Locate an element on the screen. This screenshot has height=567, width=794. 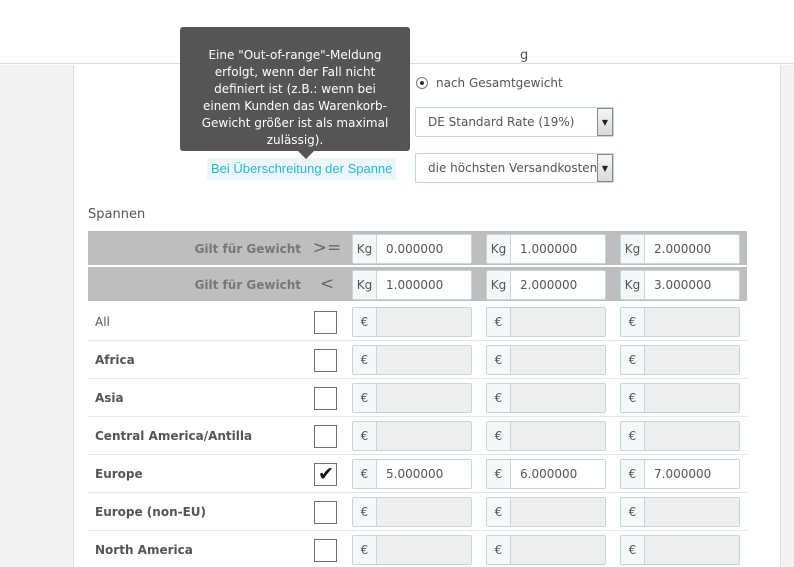
radio-label: nach Gesamtgewicht is located at coordinates (499, 83).